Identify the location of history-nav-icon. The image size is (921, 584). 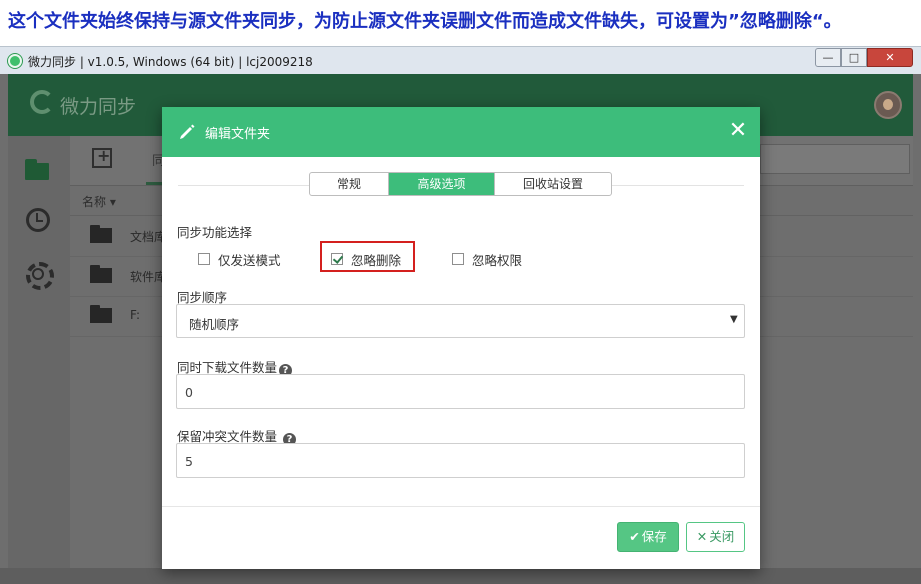
(38, 220).